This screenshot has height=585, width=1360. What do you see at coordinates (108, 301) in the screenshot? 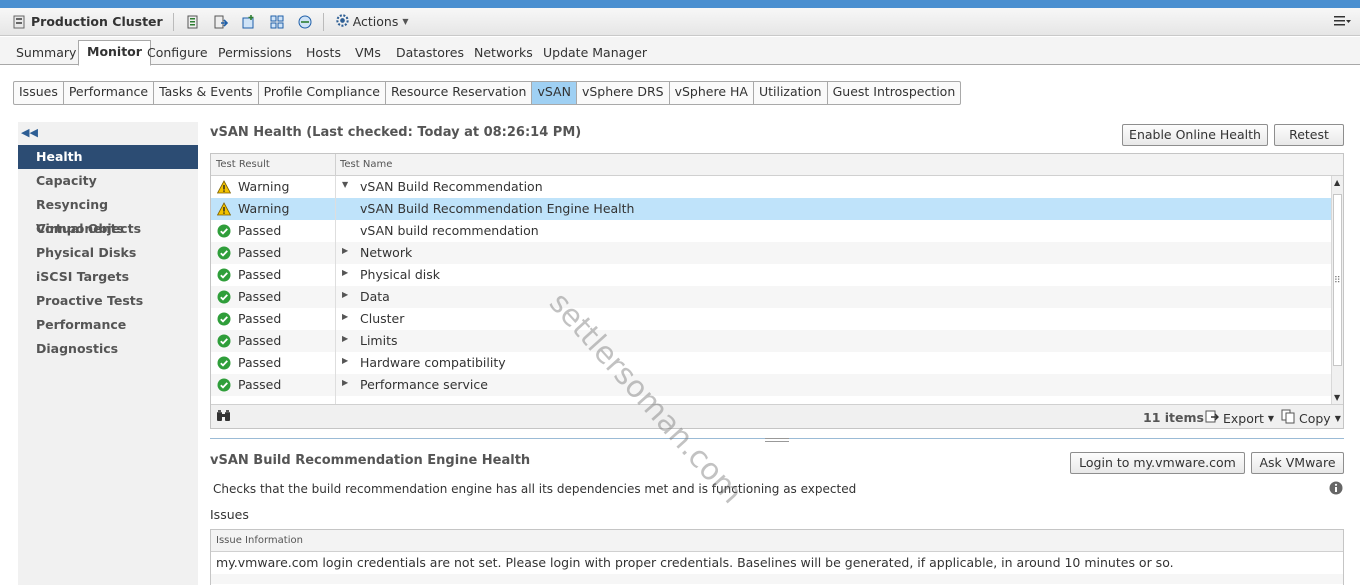
I see `sidebar-item-proactive-tests: Proactive Tests` at bounding box center [108, 301].